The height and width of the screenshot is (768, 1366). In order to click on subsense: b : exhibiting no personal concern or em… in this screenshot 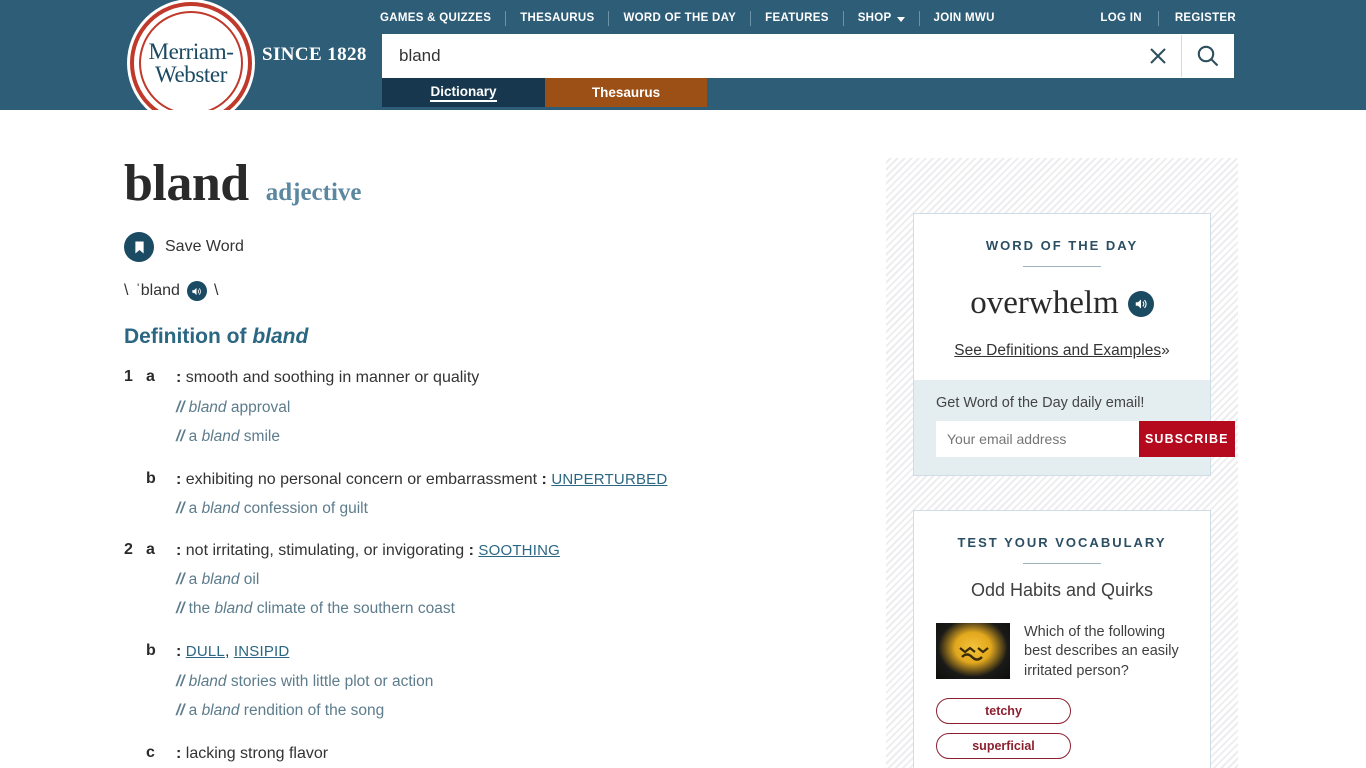, I will do `click(505, 494)`.